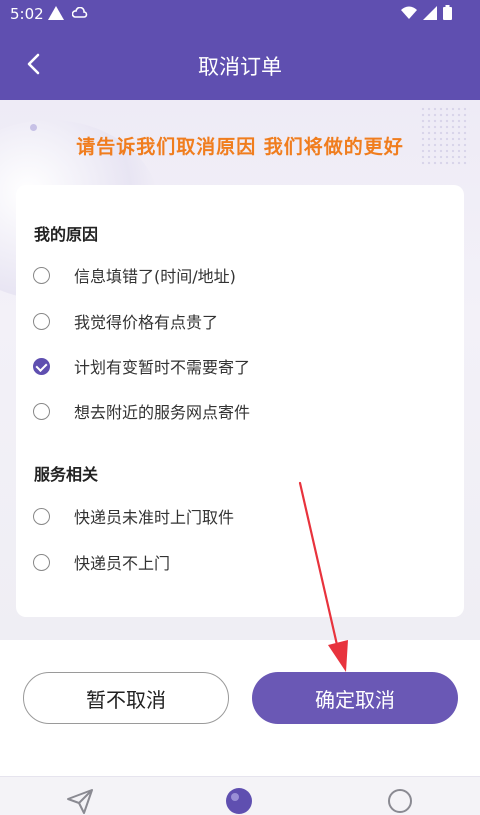 The height and width of the screenshot is (815, 480). Describe the element at coordinates (41, 366) in the screenshot. I see `radio-checked-icon` at that location.